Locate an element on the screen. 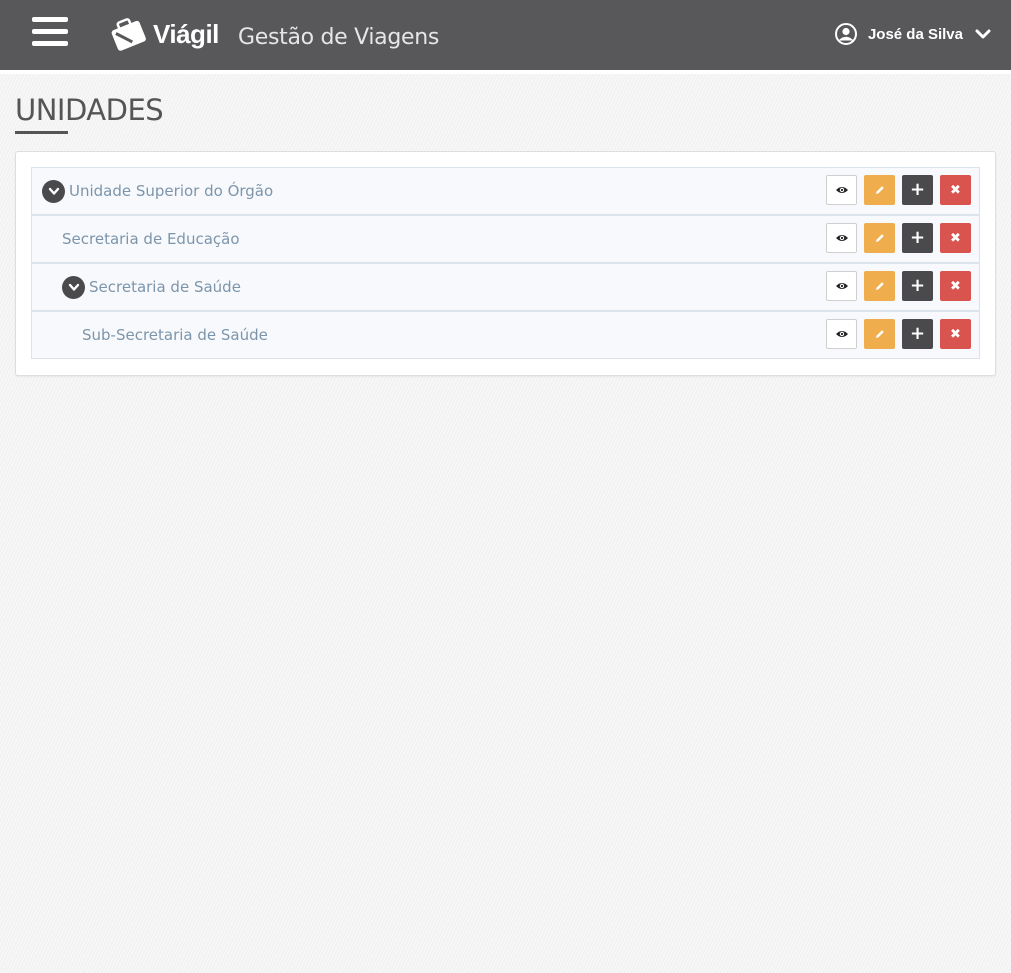  top-navbar: Viágil Gestão de Viagens José da Silva is located at coordinates (505, 37).